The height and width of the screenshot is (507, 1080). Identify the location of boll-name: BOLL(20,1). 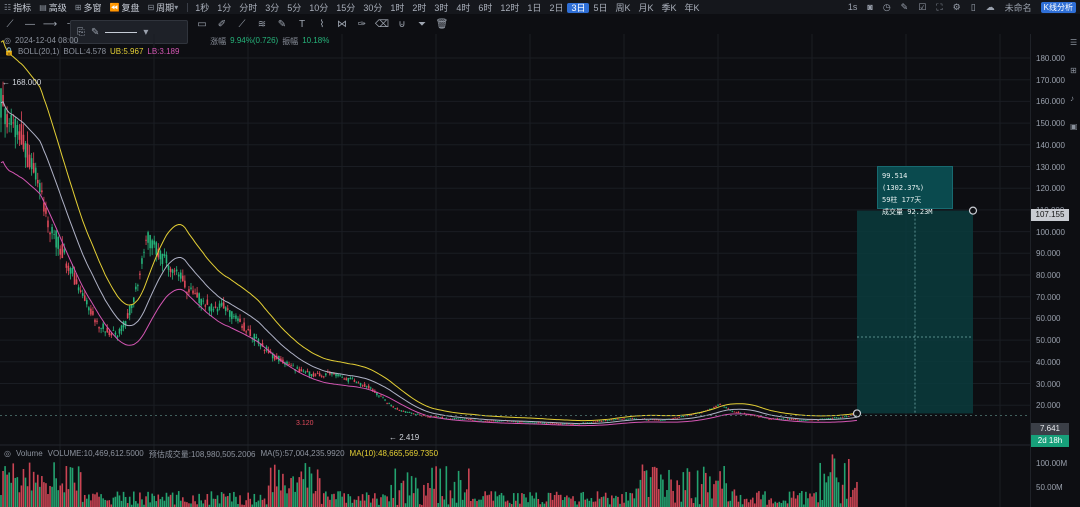
(38, 51).